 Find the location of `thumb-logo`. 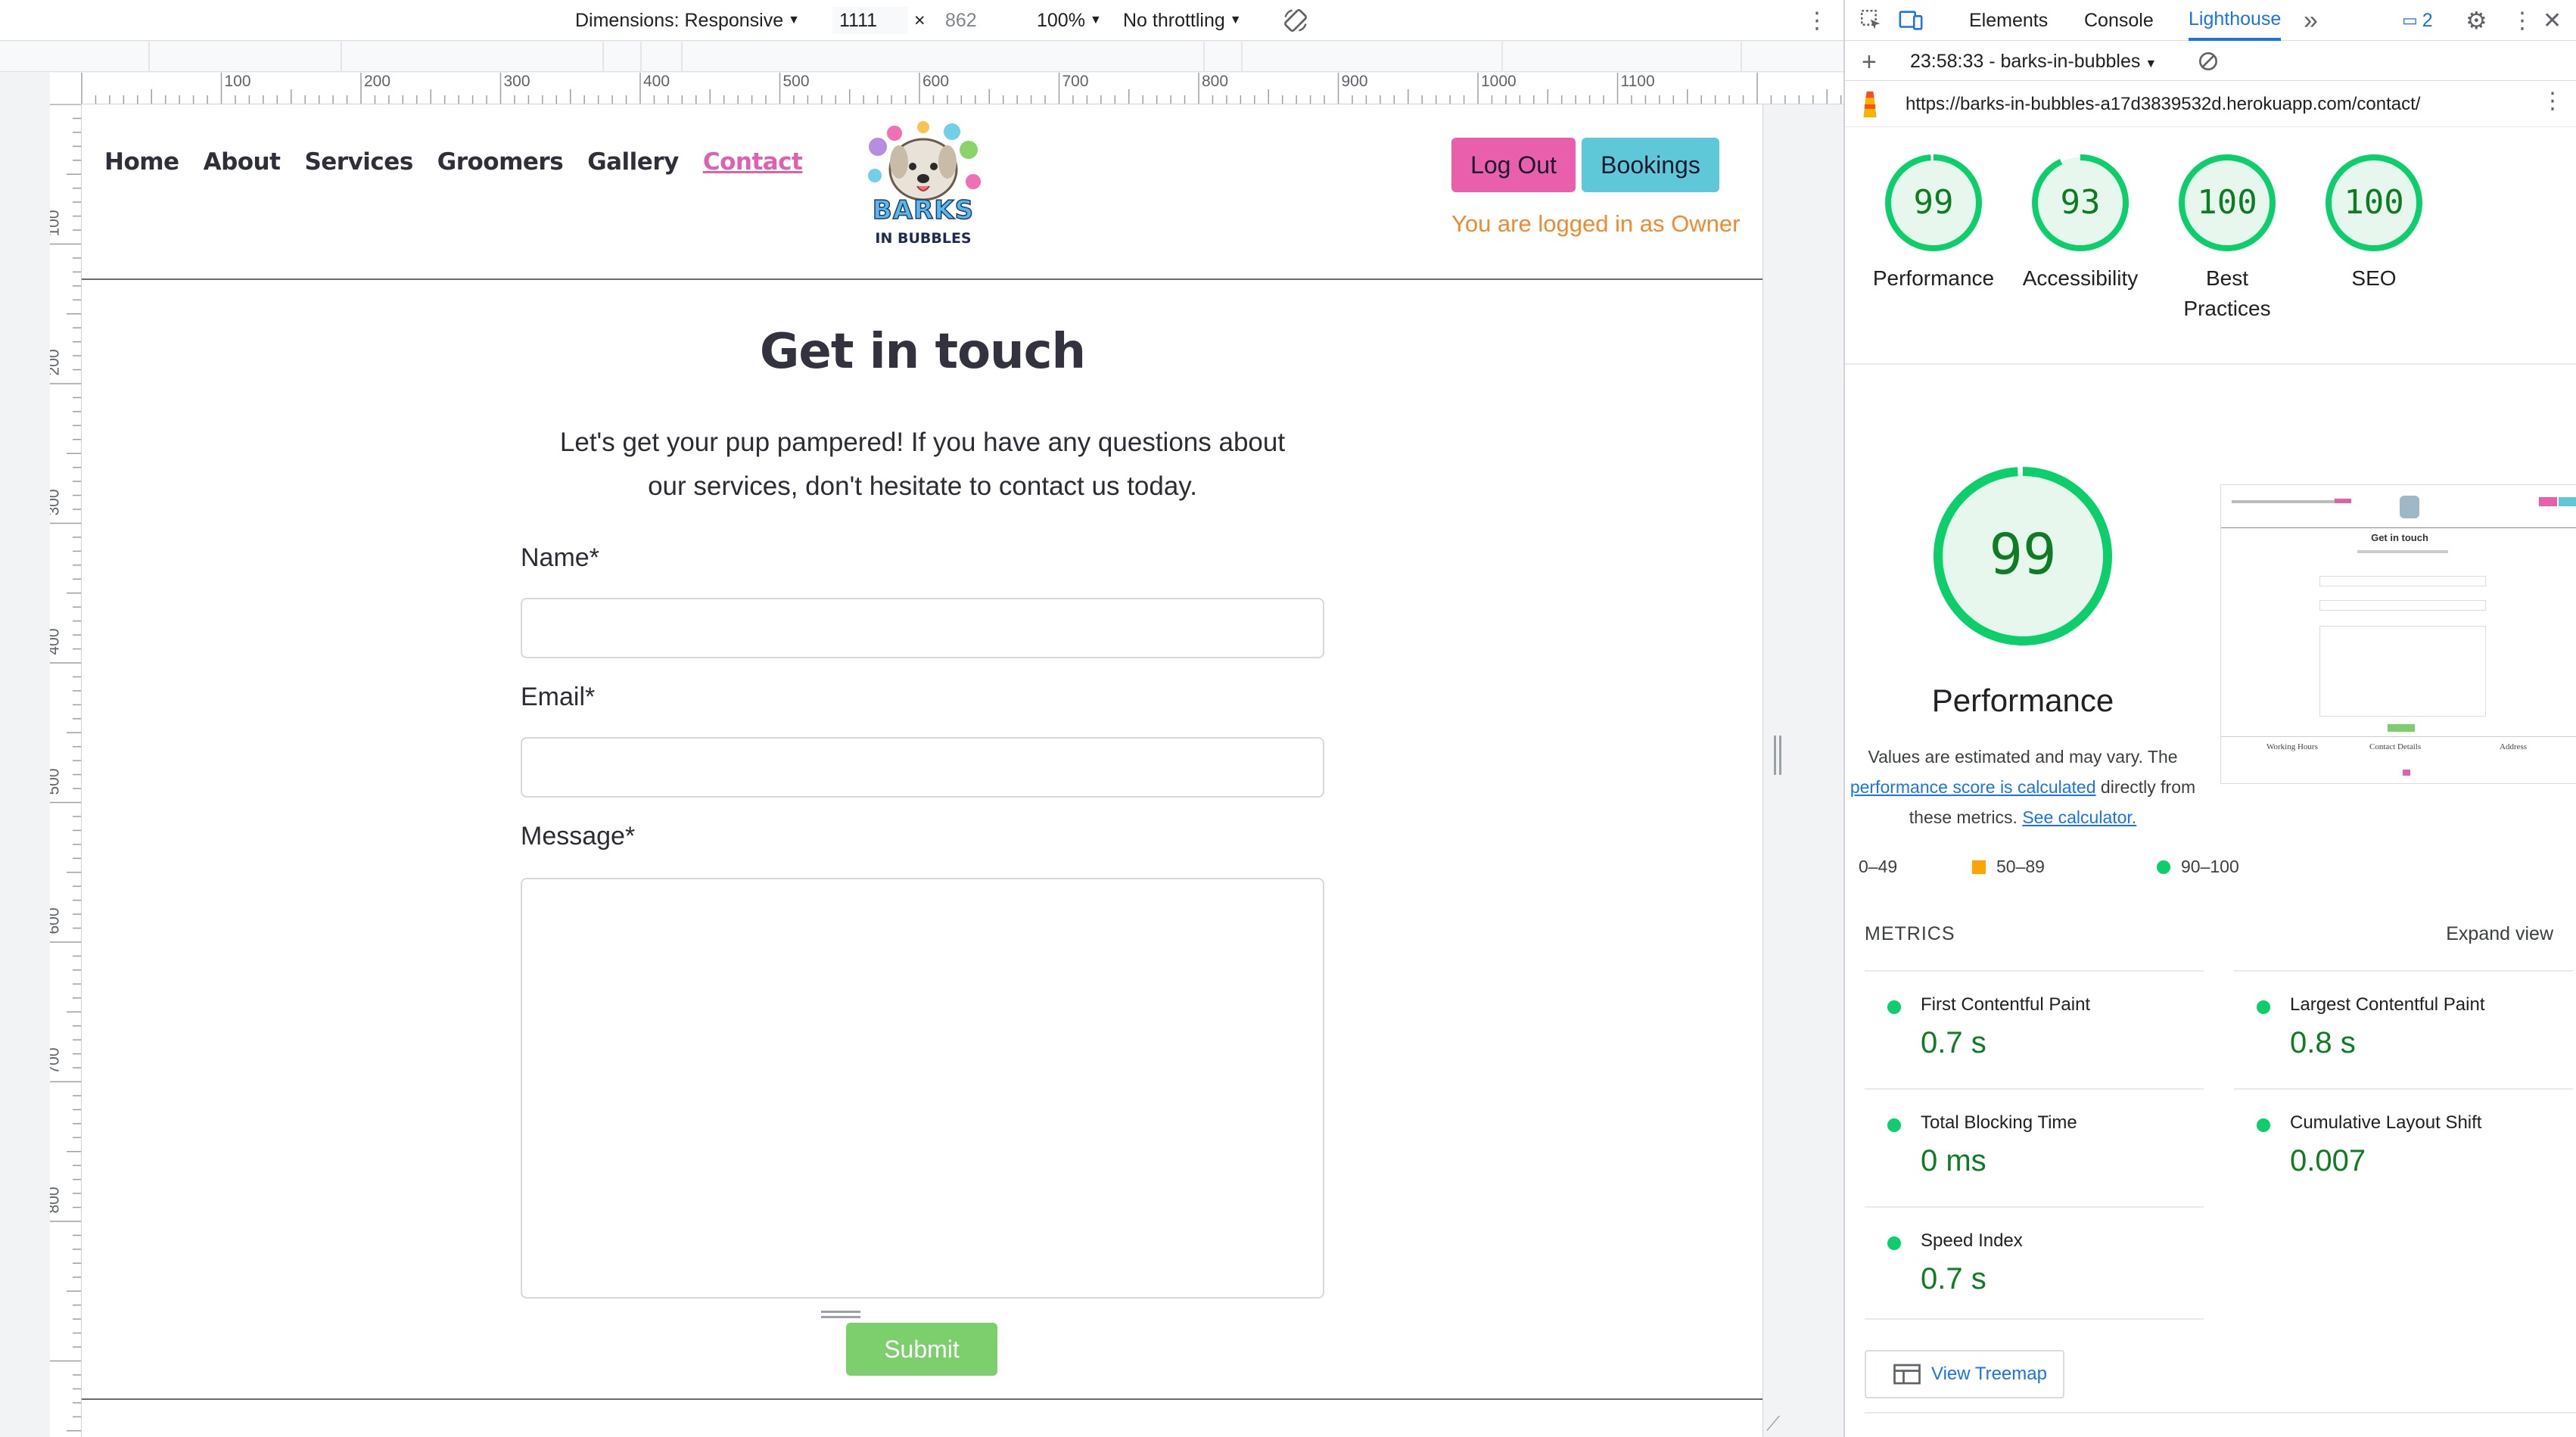

thumb-logo is located at coordinates (2409, 507).